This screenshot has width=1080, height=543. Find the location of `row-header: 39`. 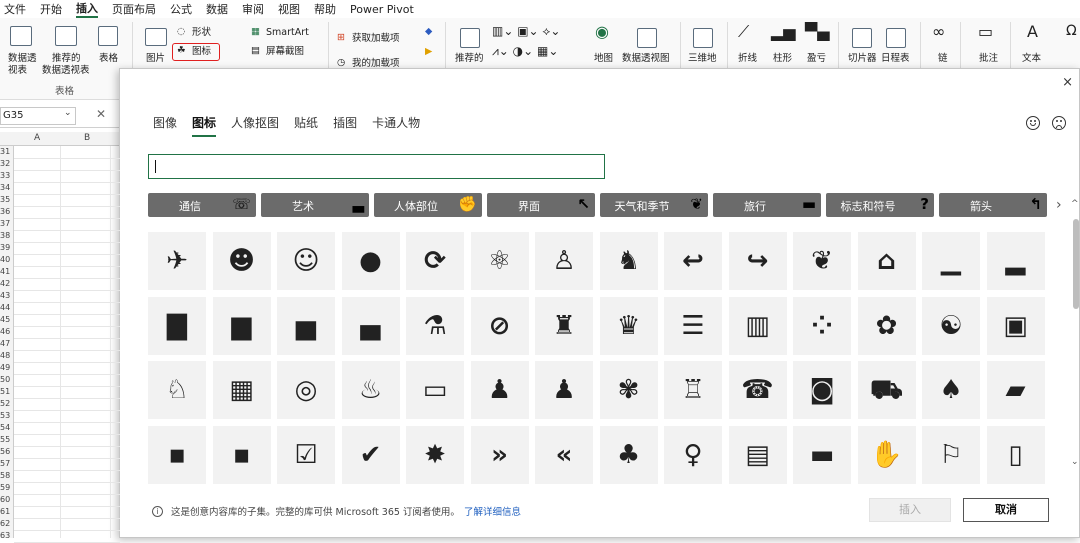

row-header: 39 is located at coordinates (7, 248).